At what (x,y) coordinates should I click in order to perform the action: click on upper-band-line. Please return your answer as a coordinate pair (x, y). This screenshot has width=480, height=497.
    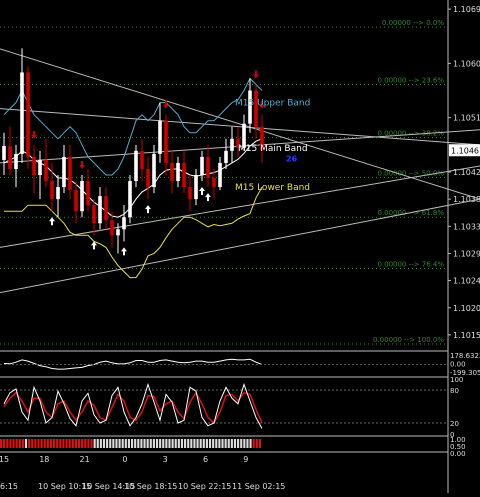
    Looking at the image, I should click on (133, 126).